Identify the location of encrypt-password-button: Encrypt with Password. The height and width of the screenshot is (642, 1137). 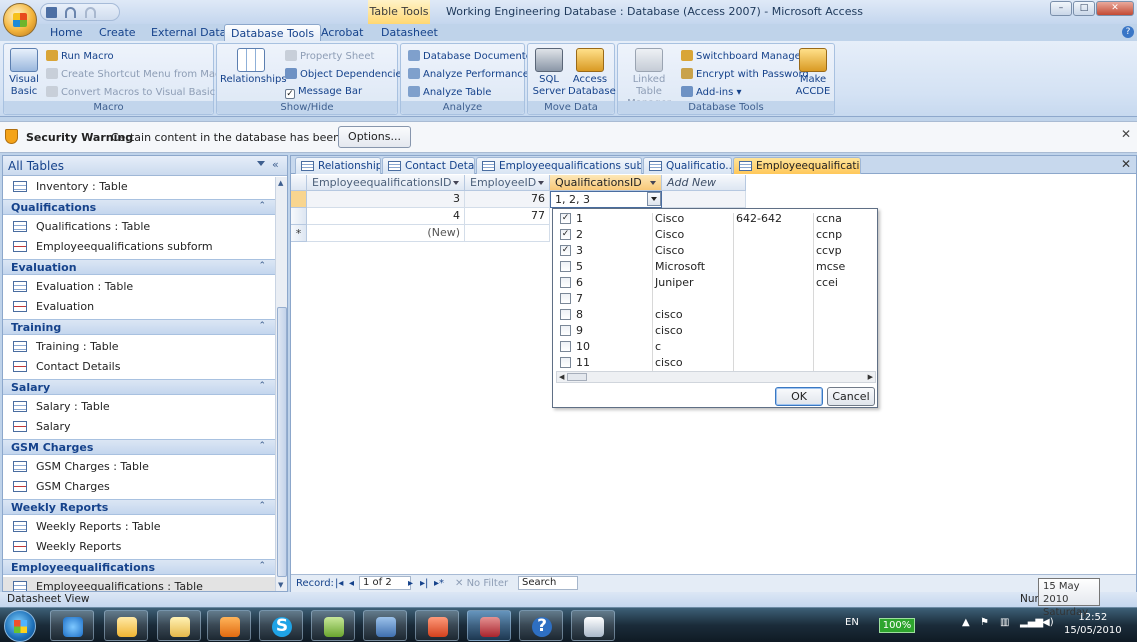
(745, 74).